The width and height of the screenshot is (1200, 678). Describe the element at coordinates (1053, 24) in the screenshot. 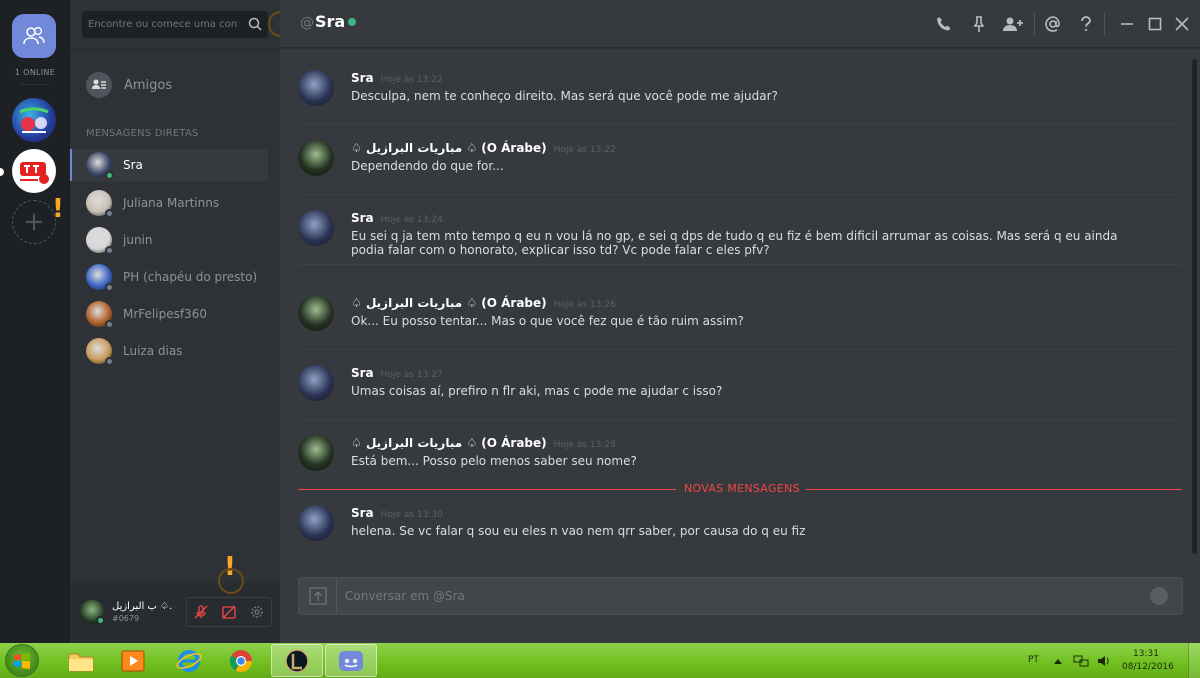

I see `mentions-icon` at that location.